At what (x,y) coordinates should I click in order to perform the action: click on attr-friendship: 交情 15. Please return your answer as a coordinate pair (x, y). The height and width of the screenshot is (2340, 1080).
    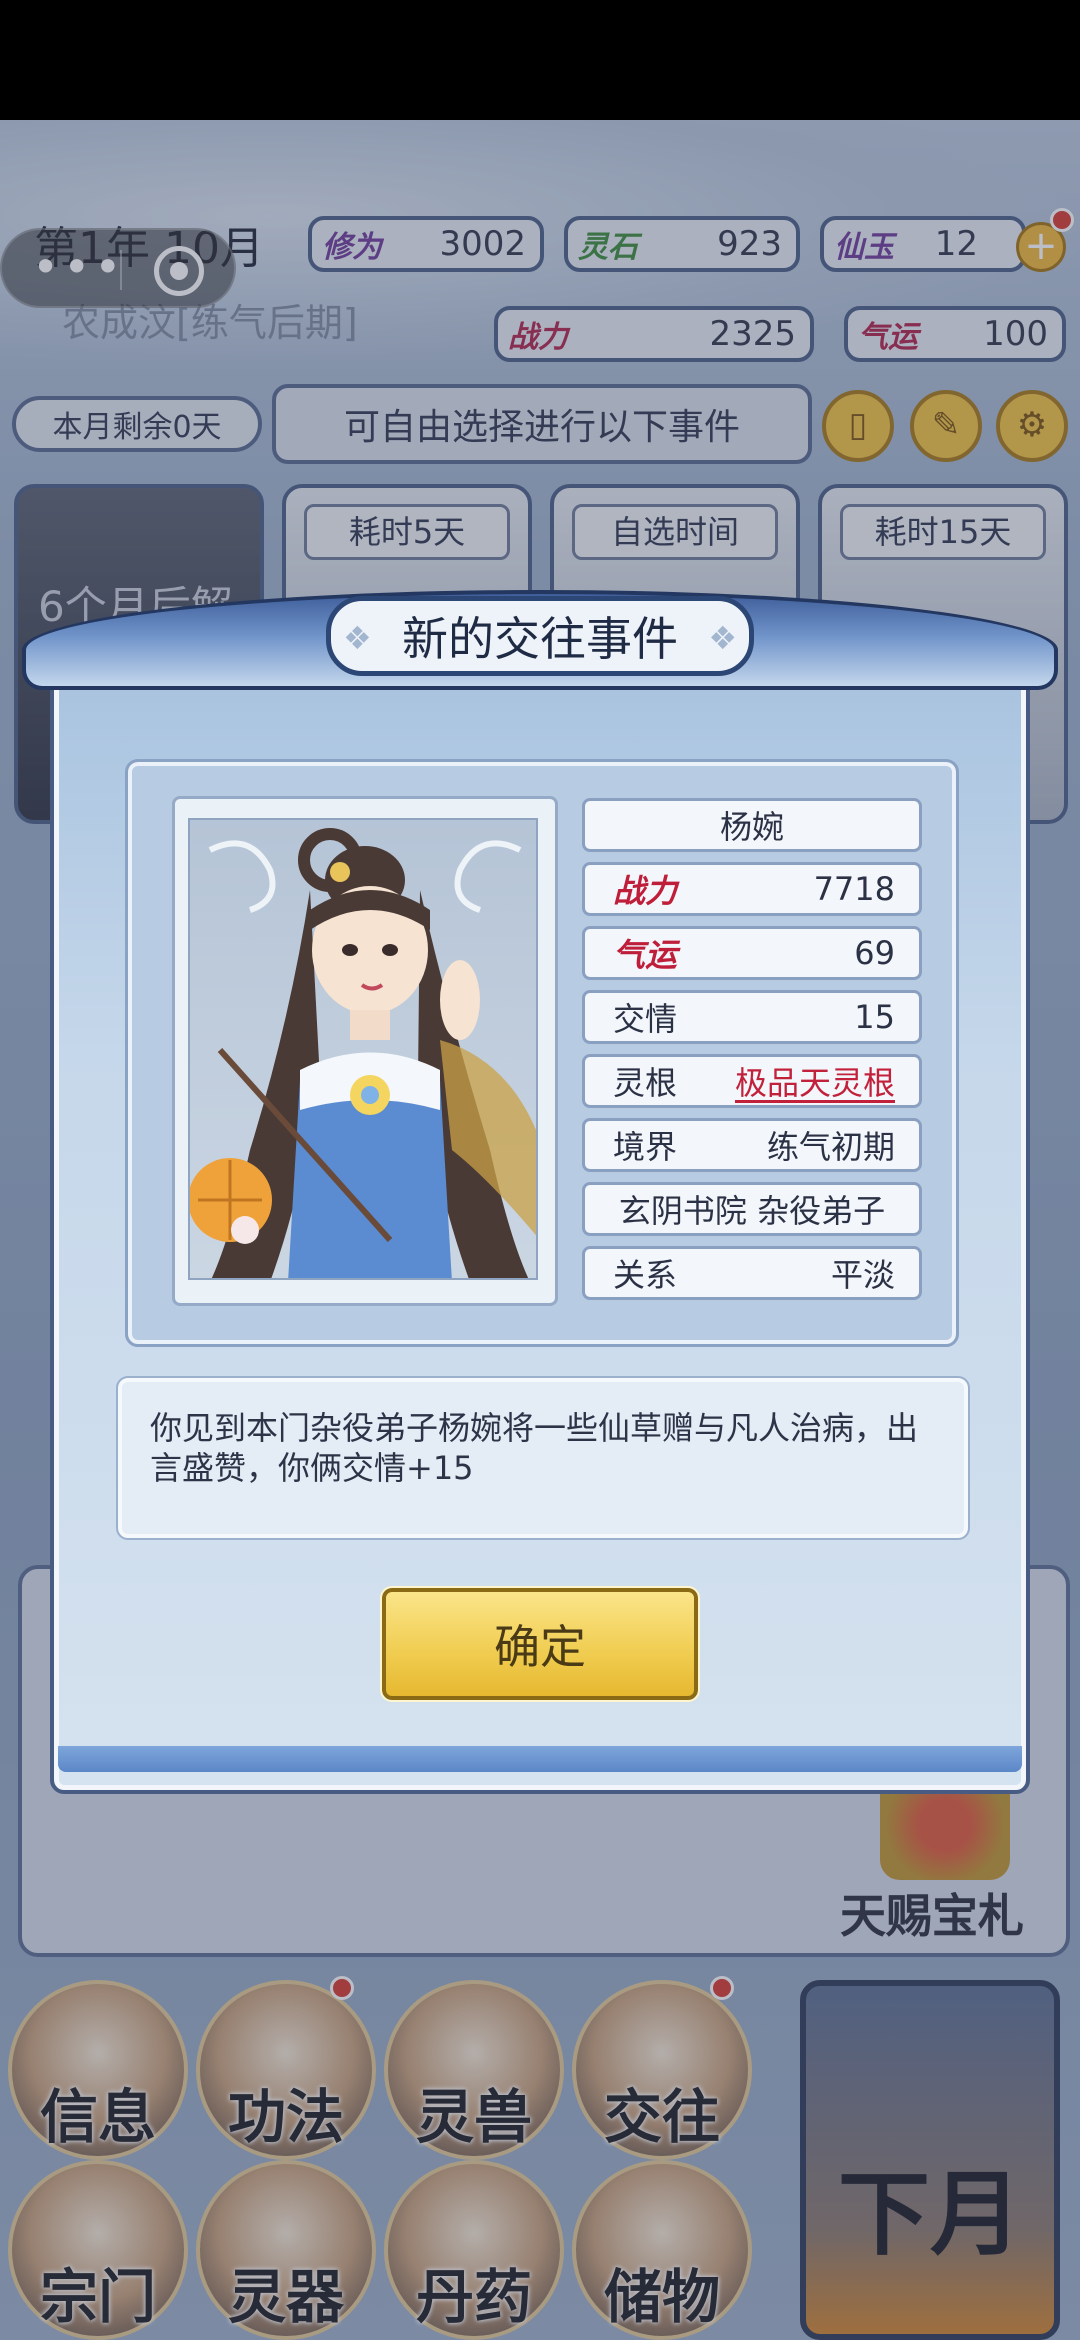
    Looking at the image, I should click on (752, 1017).